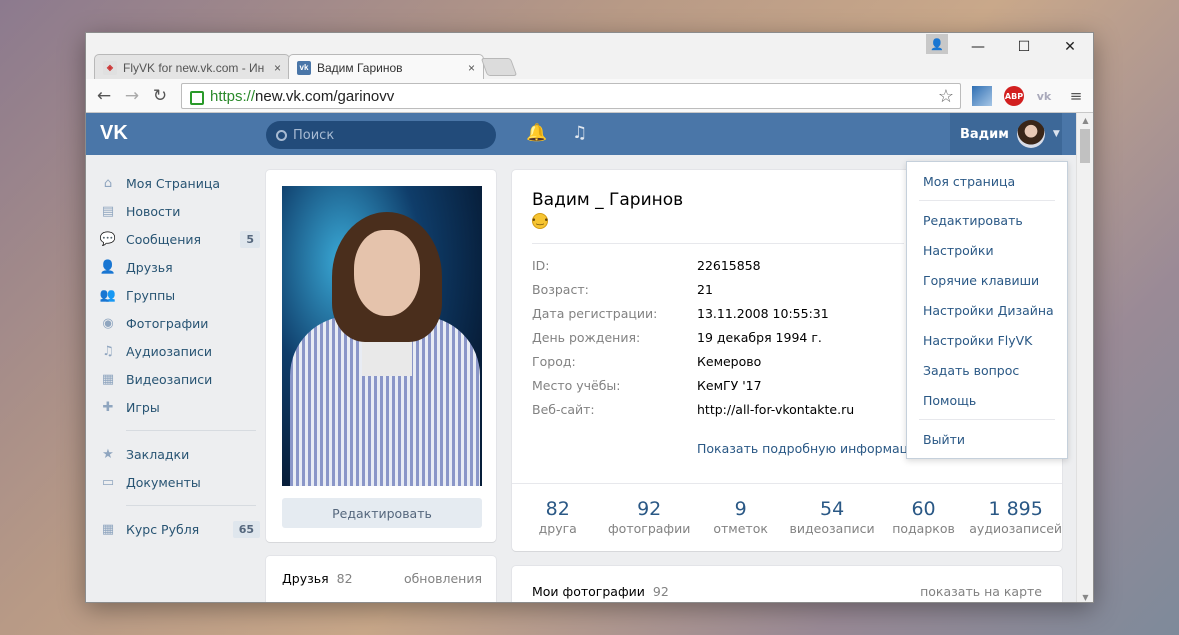 This screenshot has width=1179, height=635. Describe the element at coordinates (117, 134) in the screenshot. I see `vk-logo-icon: VK` at that location.